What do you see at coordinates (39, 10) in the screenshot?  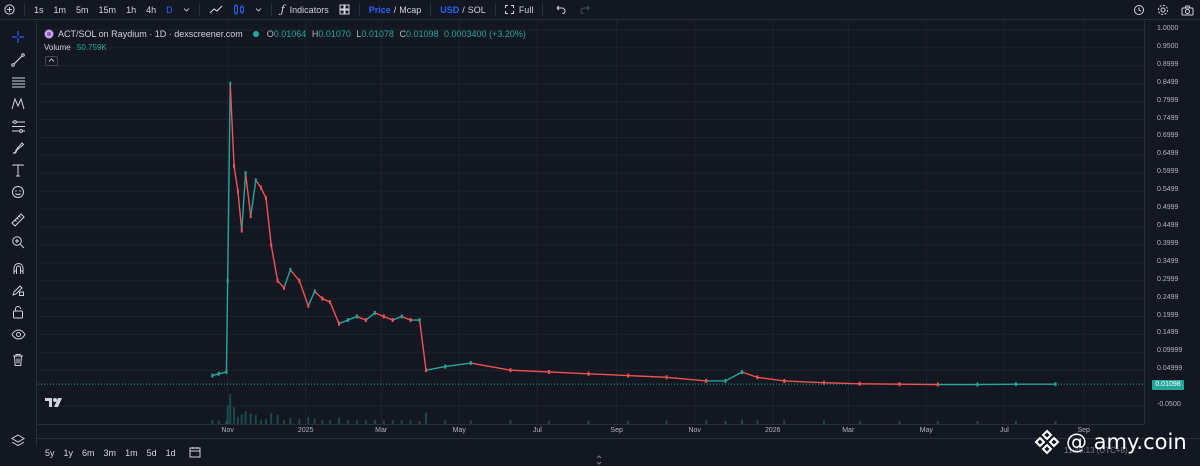 I see `interval-1s: 1s` at bounding box center [39, 10].